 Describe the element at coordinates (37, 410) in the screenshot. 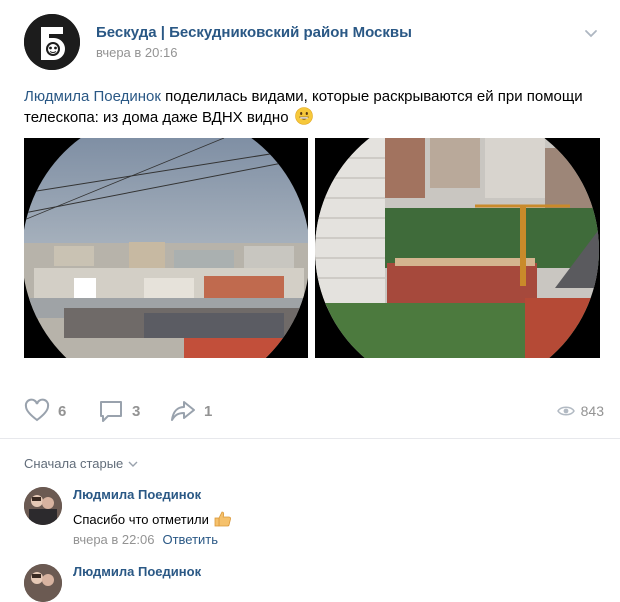

I see `heart-icon` at that location.